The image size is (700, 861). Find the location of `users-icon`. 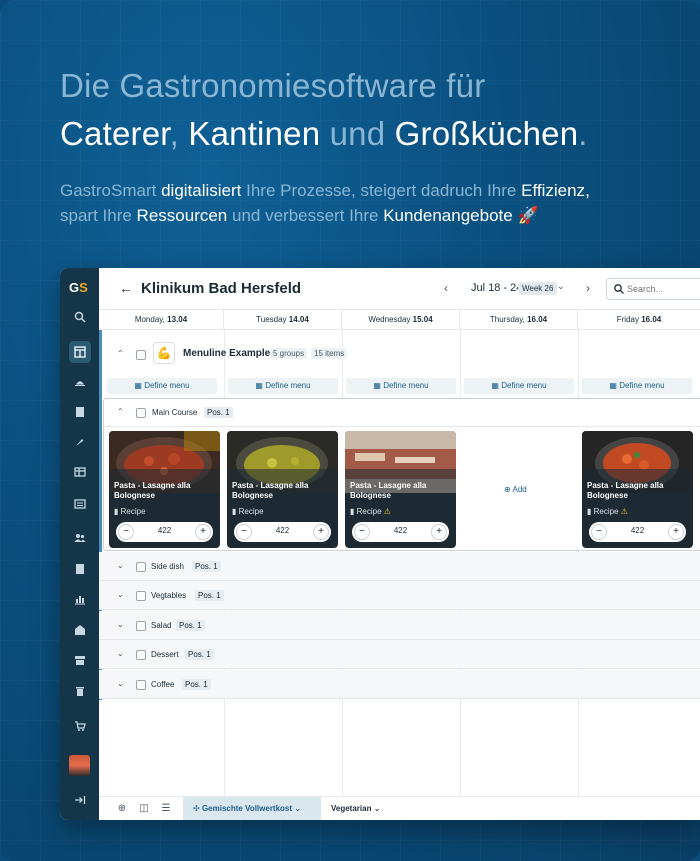

users-icon is located at coordinates (80, 538).